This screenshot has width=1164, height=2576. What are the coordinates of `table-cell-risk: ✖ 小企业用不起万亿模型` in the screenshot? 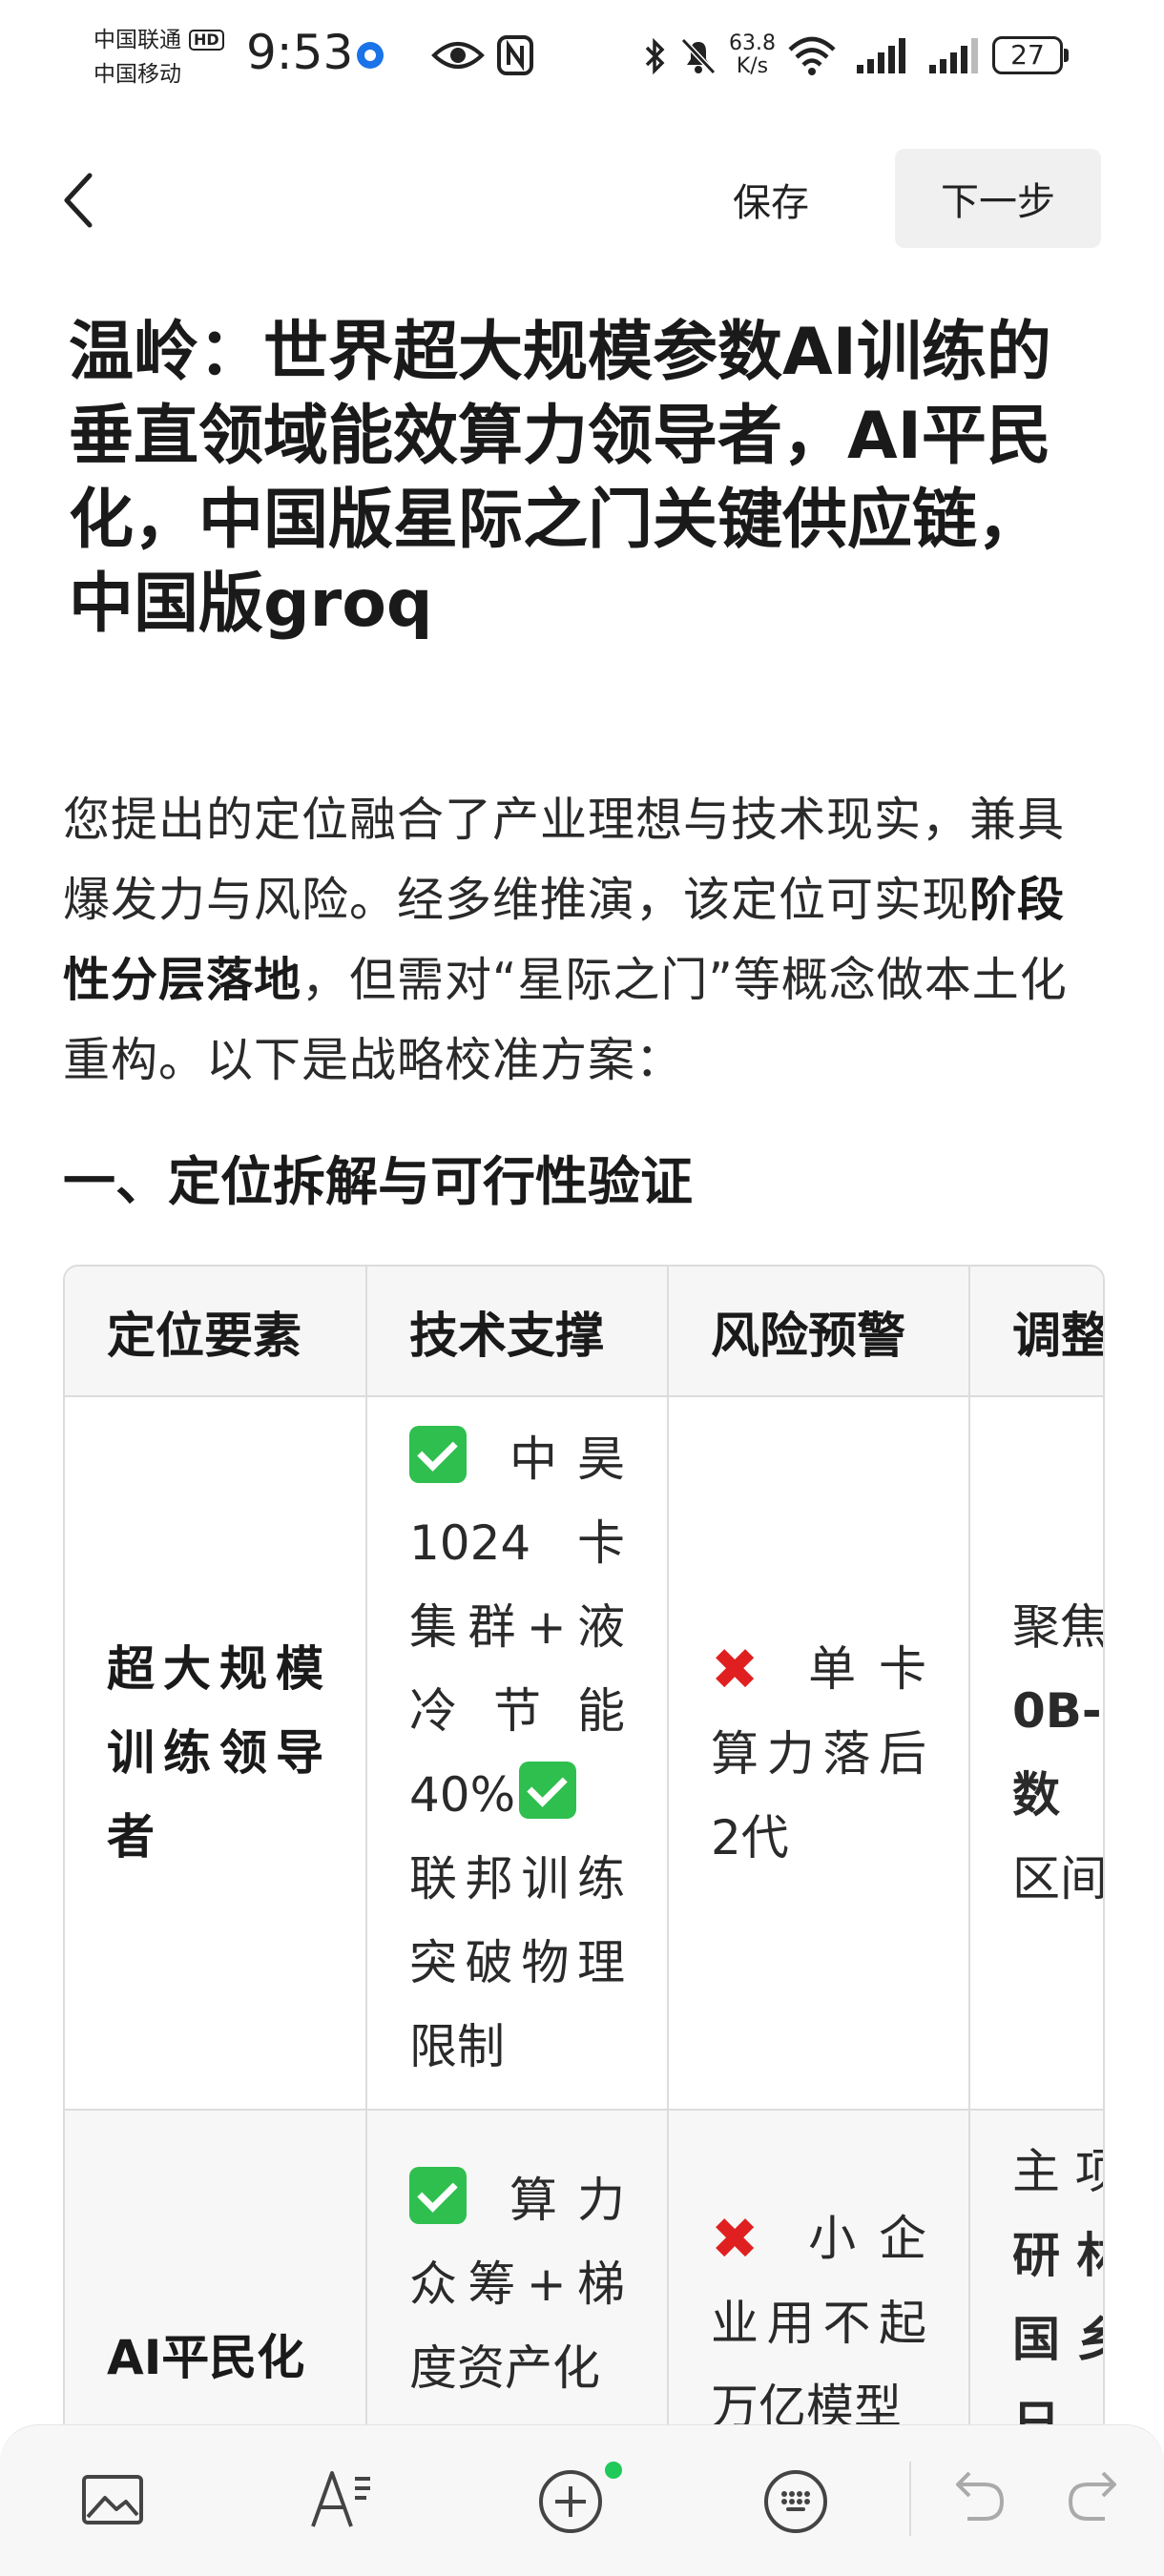 It's located at (819, 2286).